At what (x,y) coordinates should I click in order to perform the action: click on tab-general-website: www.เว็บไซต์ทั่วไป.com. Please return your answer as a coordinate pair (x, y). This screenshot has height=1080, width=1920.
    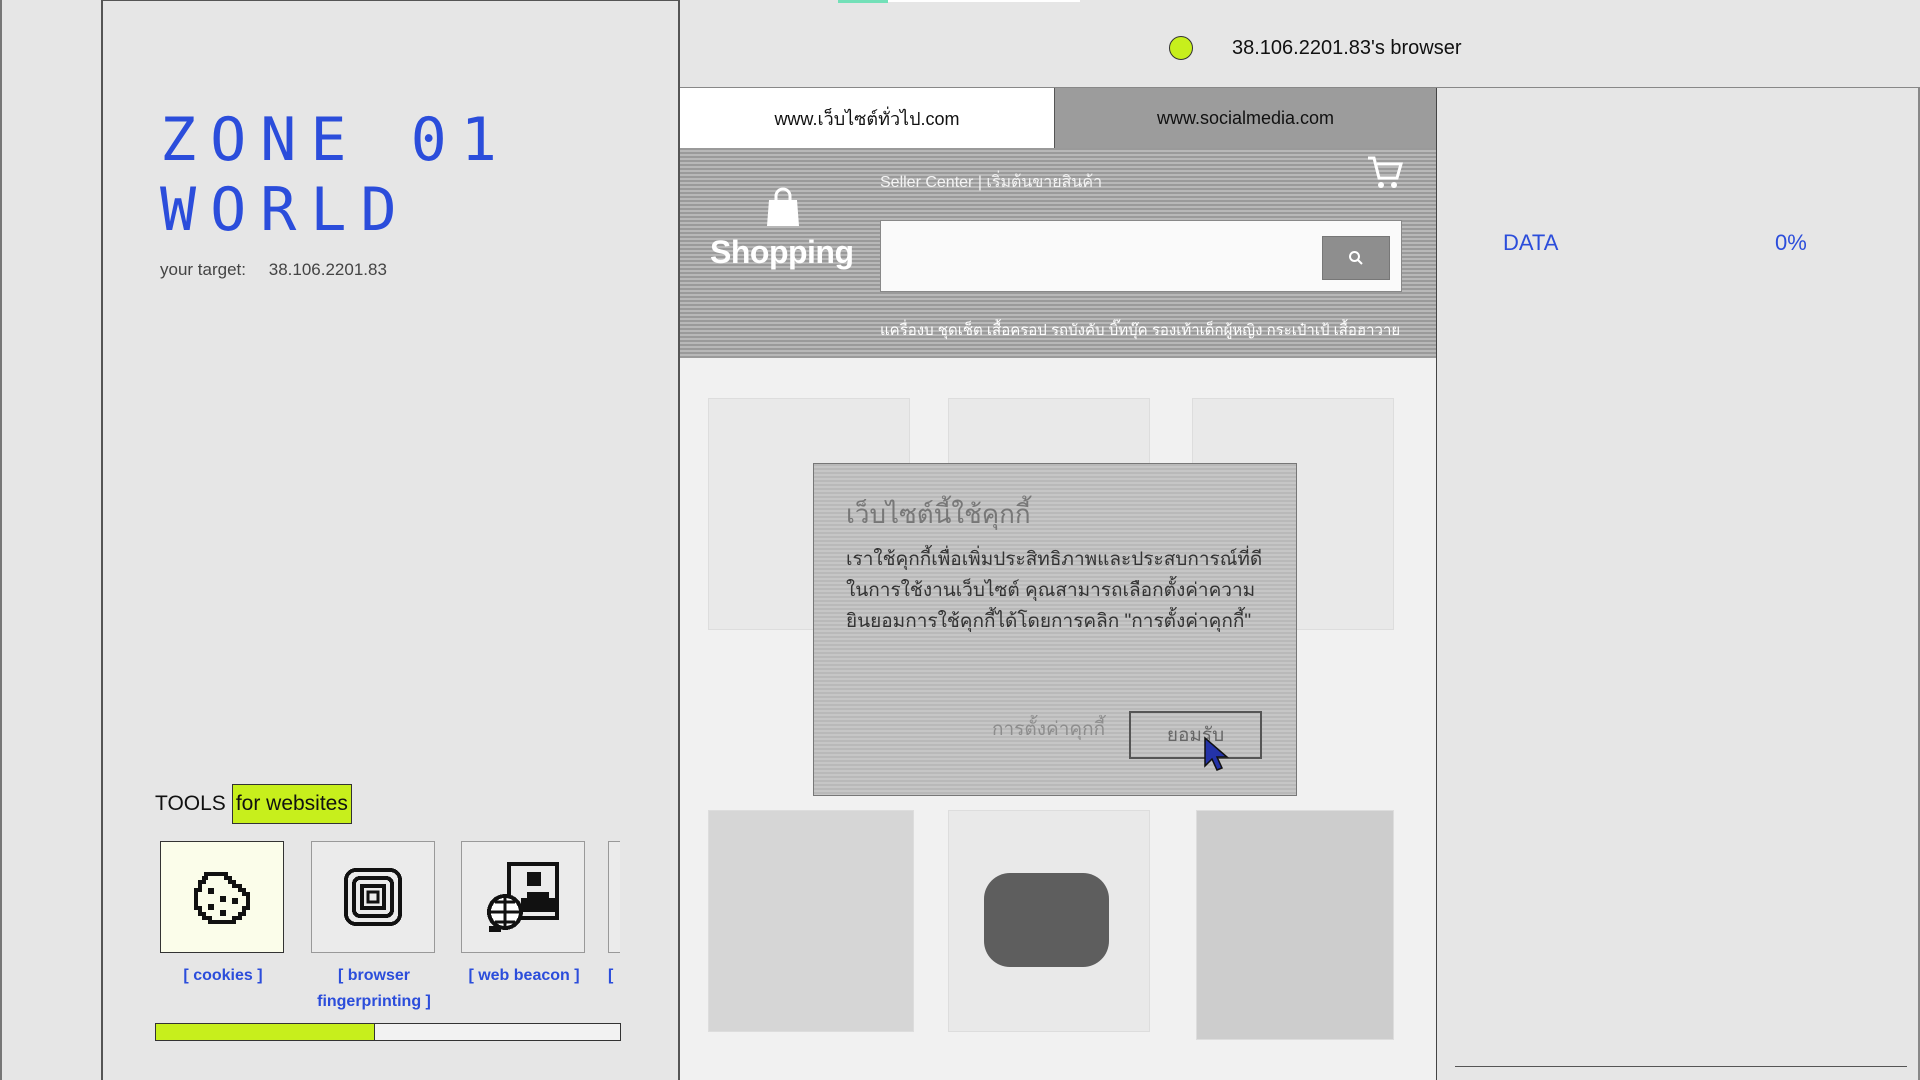
    Looking at the image, I should click on (867, 118).